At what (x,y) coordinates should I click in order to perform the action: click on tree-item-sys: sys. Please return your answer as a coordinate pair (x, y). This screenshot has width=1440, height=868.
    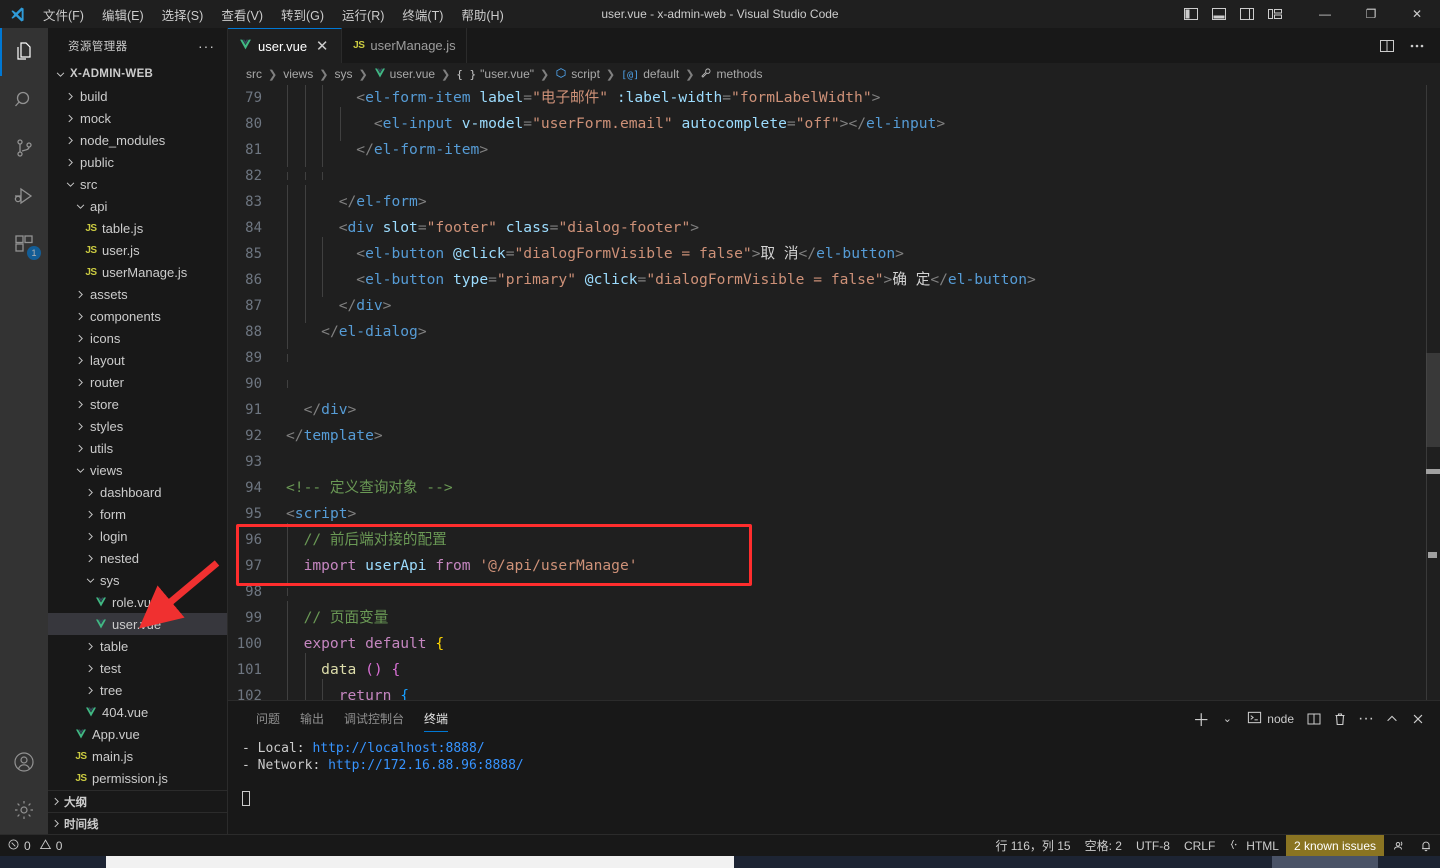
    Looking at the image, I should click on (137, 580).